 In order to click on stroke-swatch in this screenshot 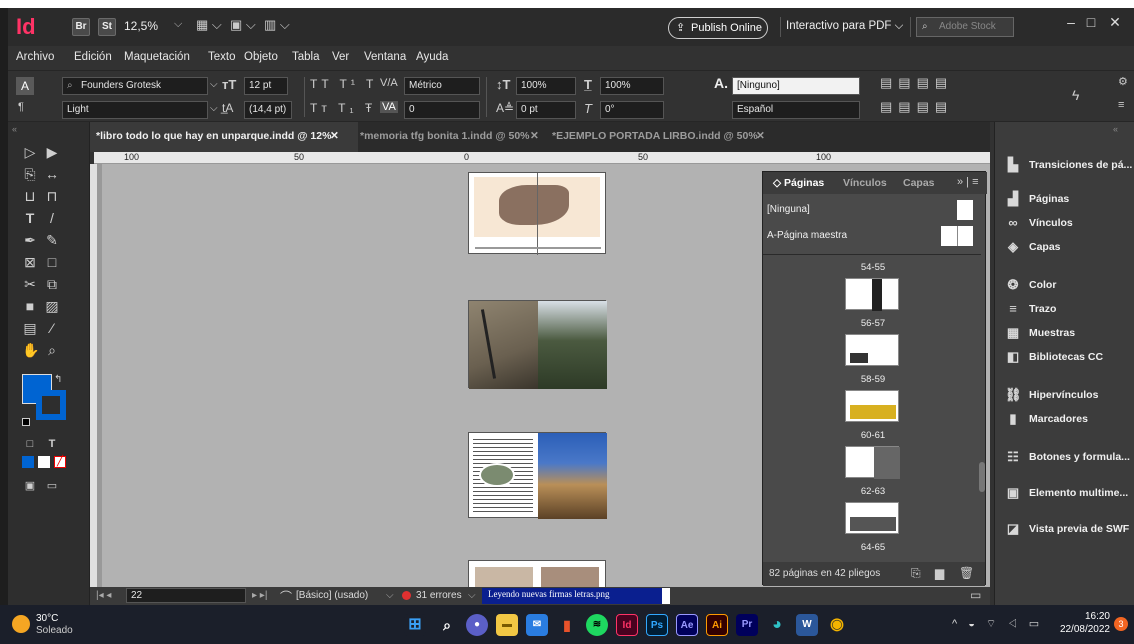, I will do `click(51, 405)`.